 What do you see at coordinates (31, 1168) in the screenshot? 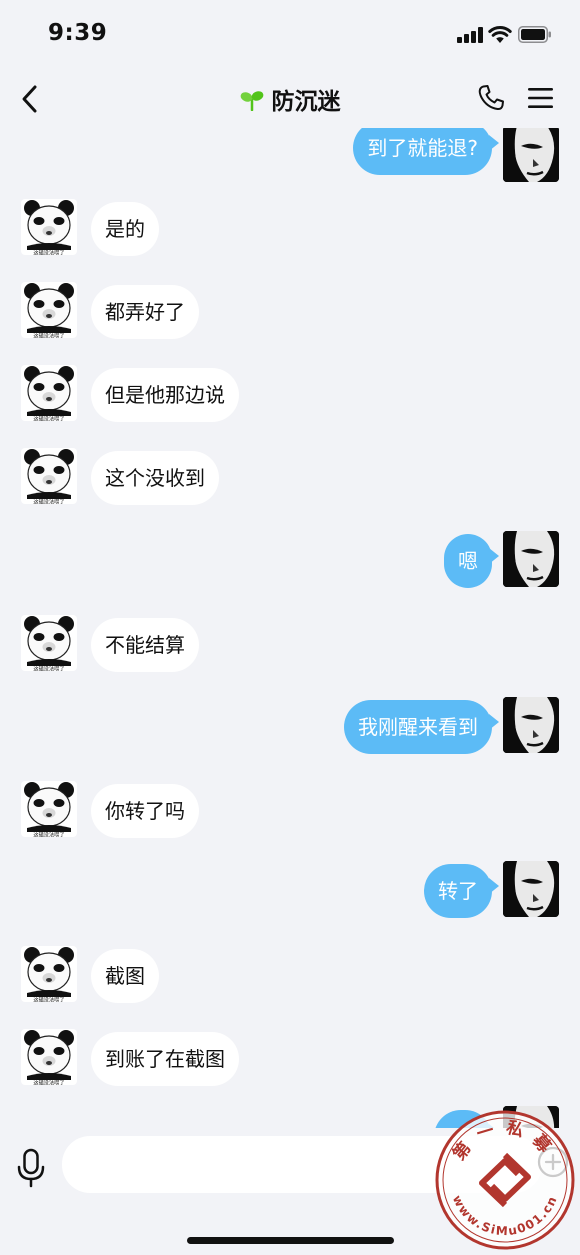
I see `microphone-icon` at bounding box center [31, 1168].